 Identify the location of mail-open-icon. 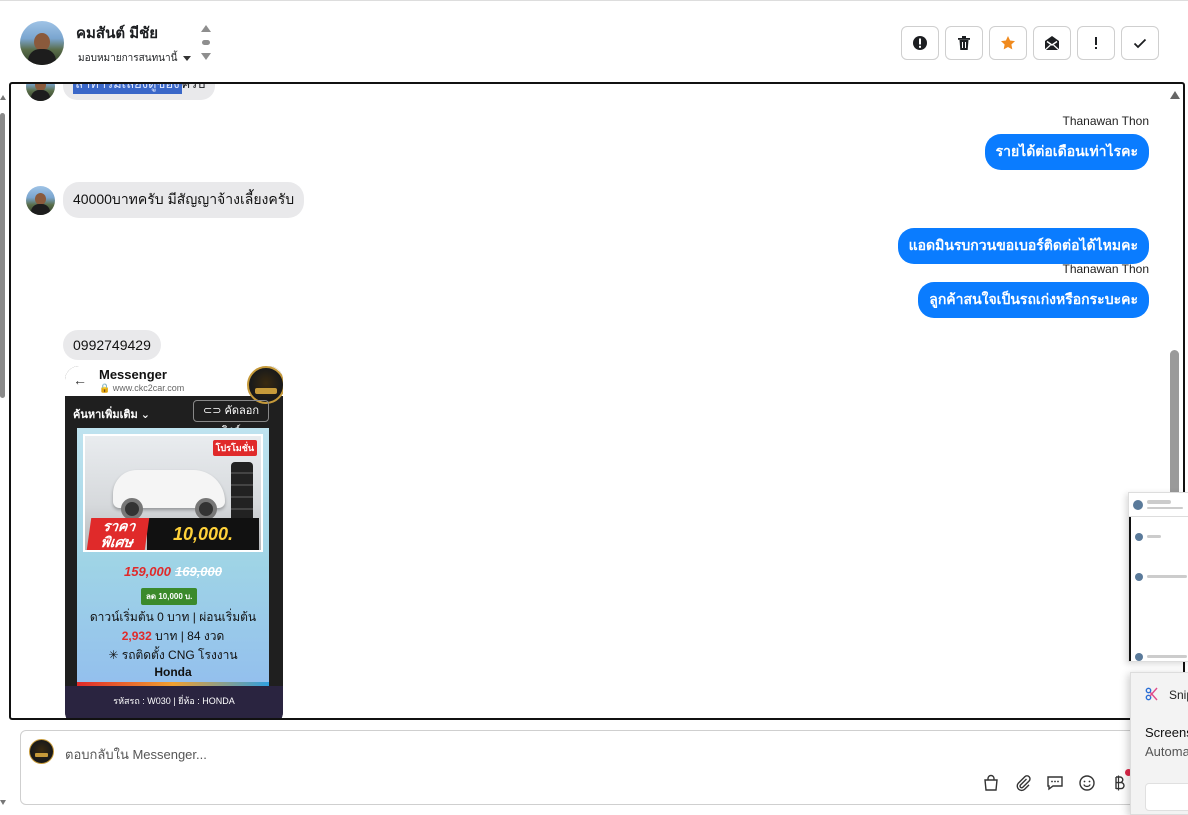
(1052, 43).